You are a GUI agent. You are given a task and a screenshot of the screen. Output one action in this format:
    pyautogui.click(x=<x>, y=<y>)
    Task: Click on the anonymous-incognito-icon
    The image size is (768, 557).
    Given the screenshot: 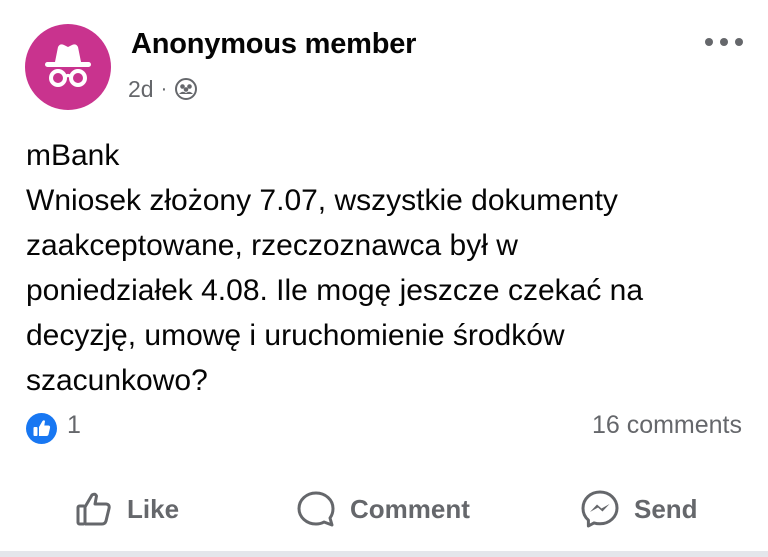 What is the action you would take?
    pyautogui.click(x=68, y=65)
    